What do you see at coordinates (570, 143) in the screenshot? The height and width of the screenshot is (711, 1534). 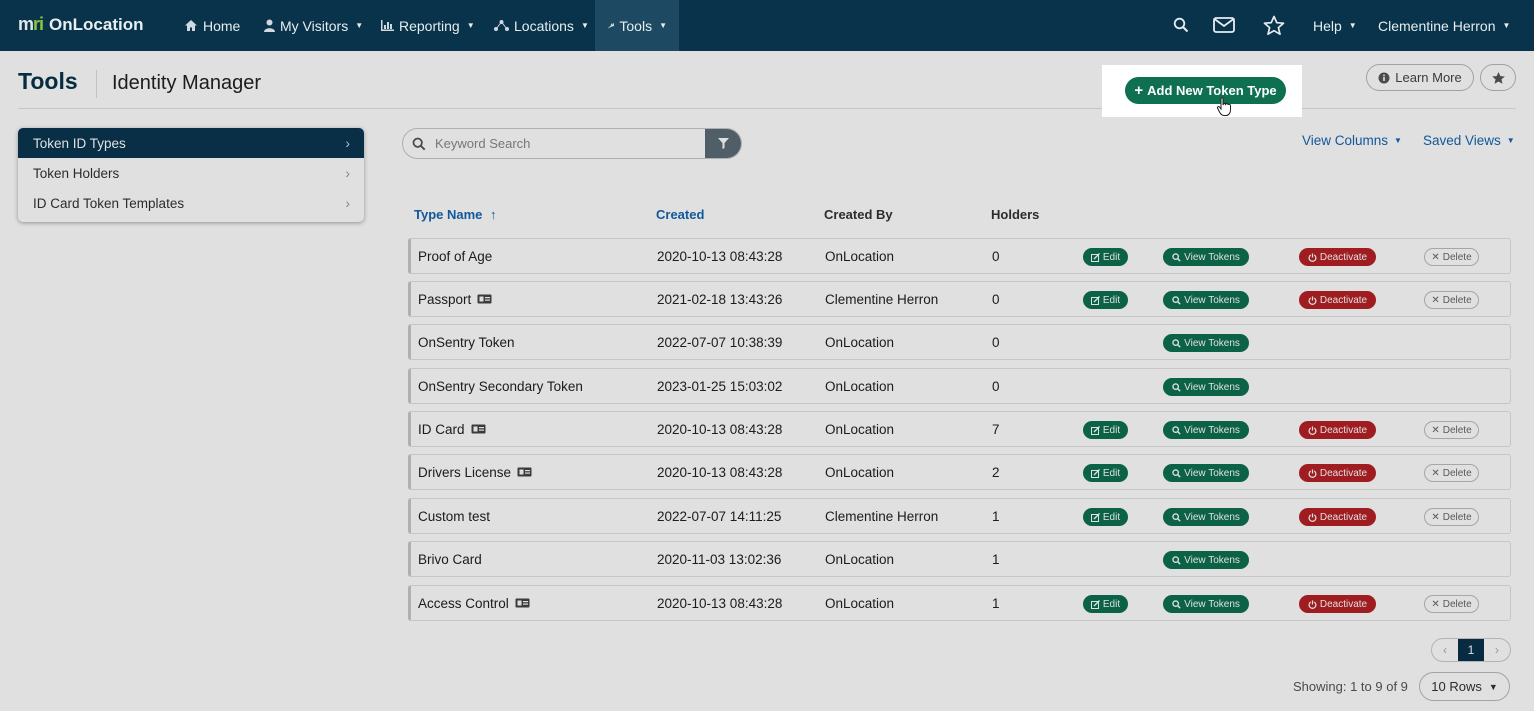 I see `keyword-search-input` at bounding box center [570, 143].